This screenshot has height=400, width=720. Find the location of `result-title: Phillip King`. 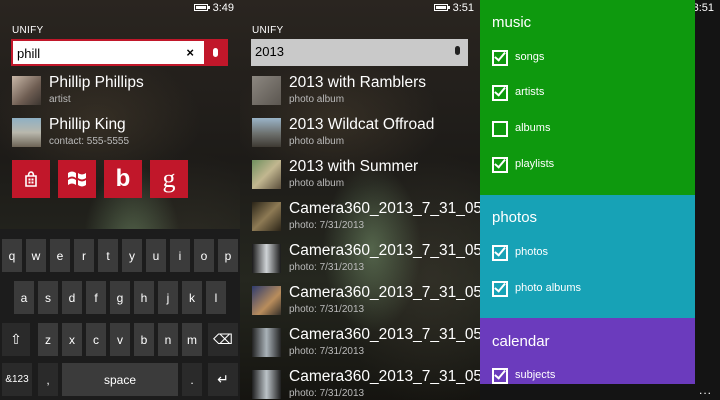

result-title: Phillip King is located at coordinates (87, 124).